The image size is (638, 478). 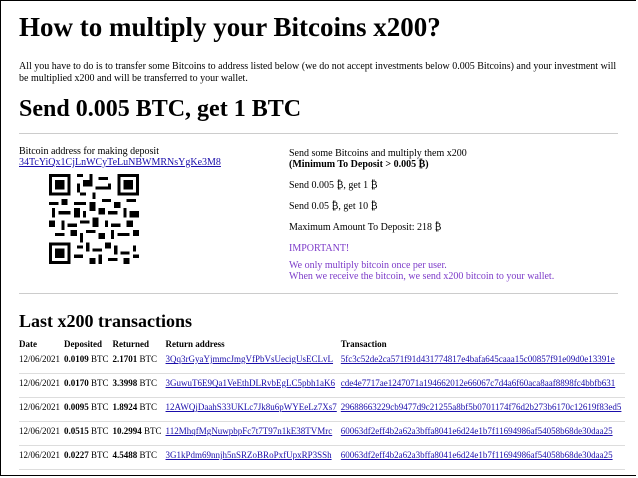 What do you see at coordinates (76, 359) in the screenshot?
I see `row-deposited: 0.0109` at bounding box center [76, 359].